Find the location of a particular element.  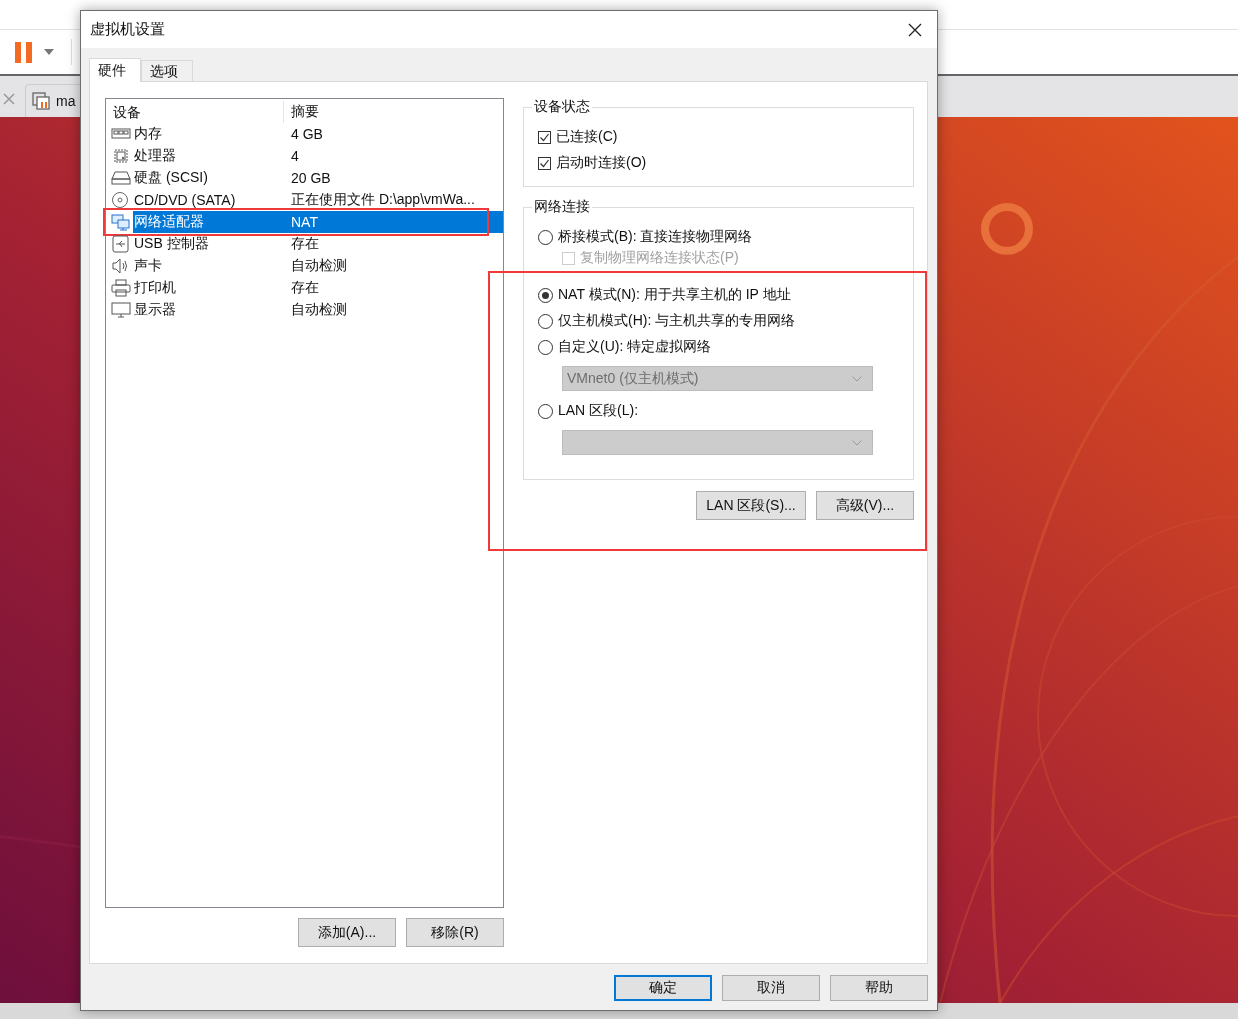

display-icon is located at coordinates (121, 310).